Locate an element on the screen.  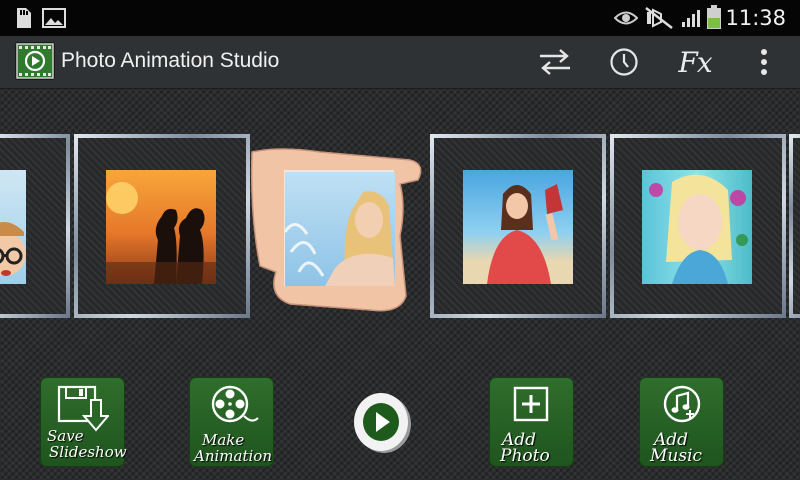
overflow-menu-icon is located at coordinates (764, 62).